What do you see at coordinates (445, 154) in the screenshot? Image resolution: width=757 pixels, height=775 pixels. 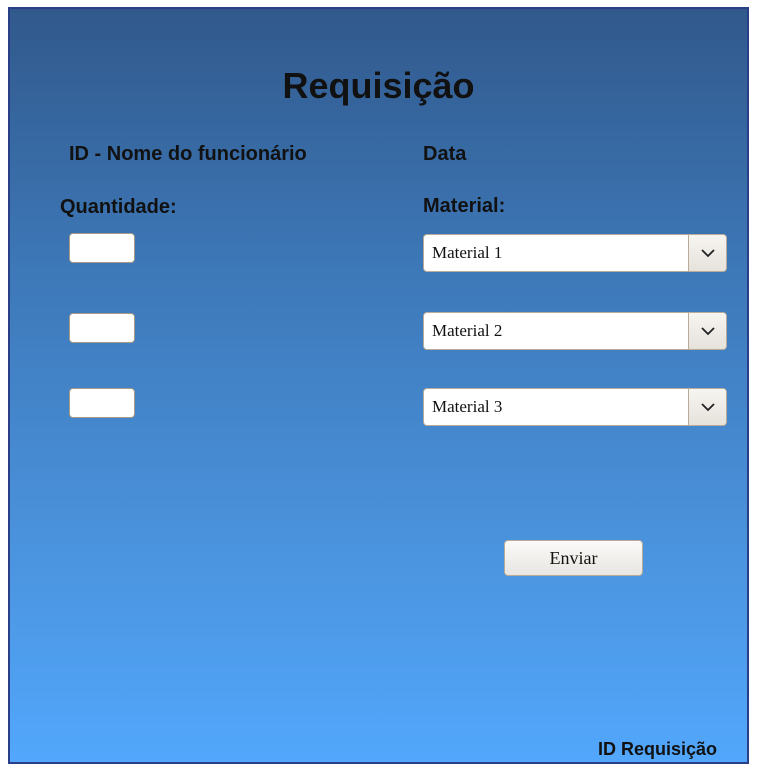 I see `date-label: Data` at bounding box center [445, 154].